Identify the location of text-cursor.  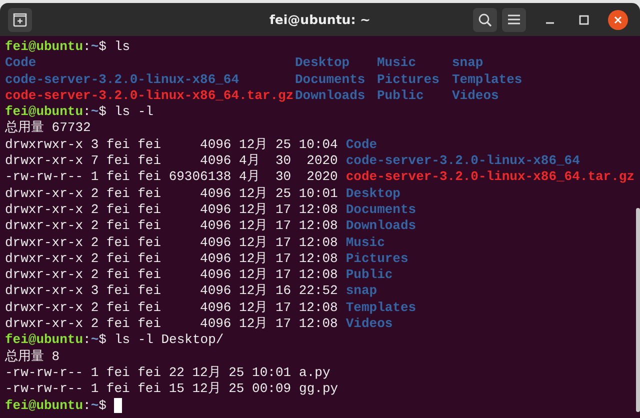
(118, 405).